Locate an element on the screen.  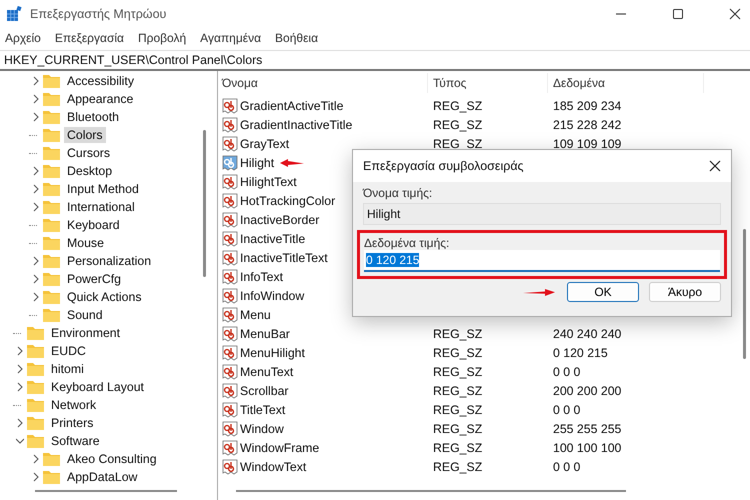
menu-item: Επεξεργασία is located at coordinates (89, 38).